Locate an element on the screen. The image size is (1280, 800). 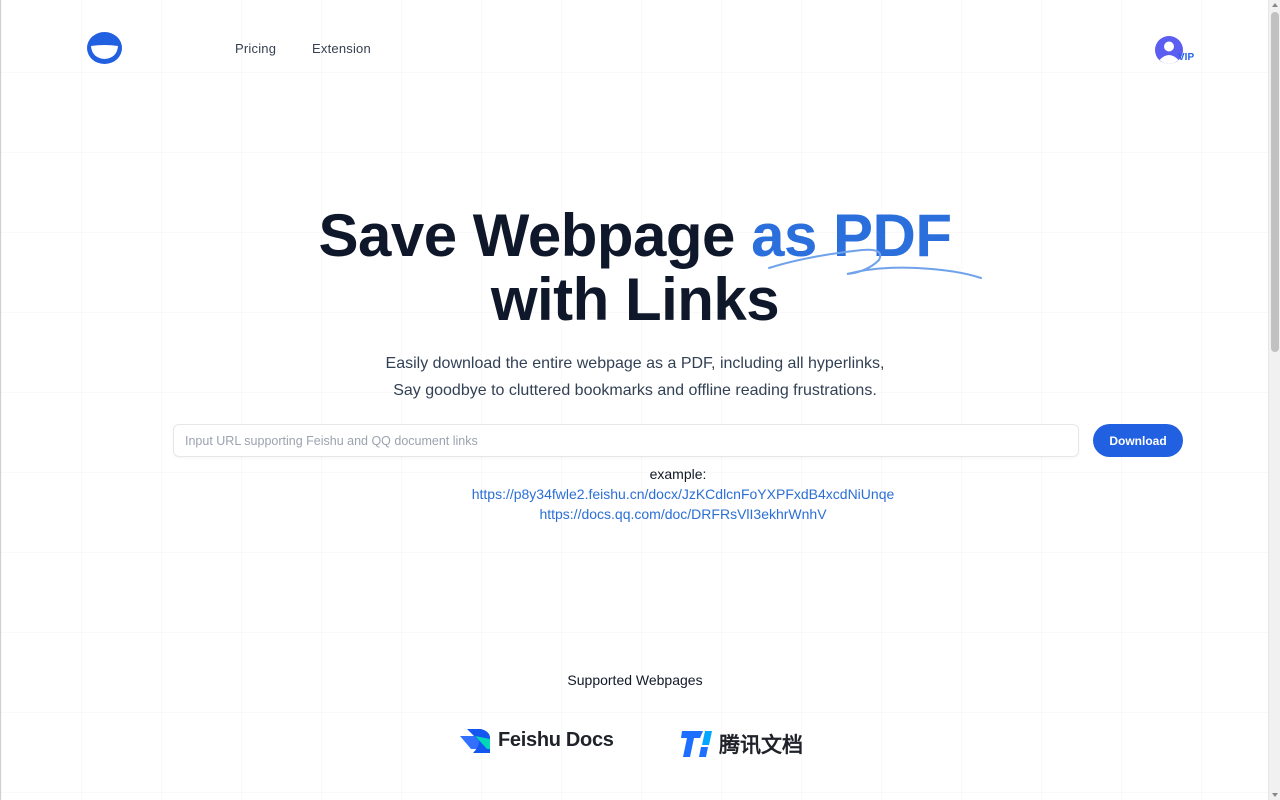
hero-title-part1: Save Webpage is located at coordinates (535, 235).